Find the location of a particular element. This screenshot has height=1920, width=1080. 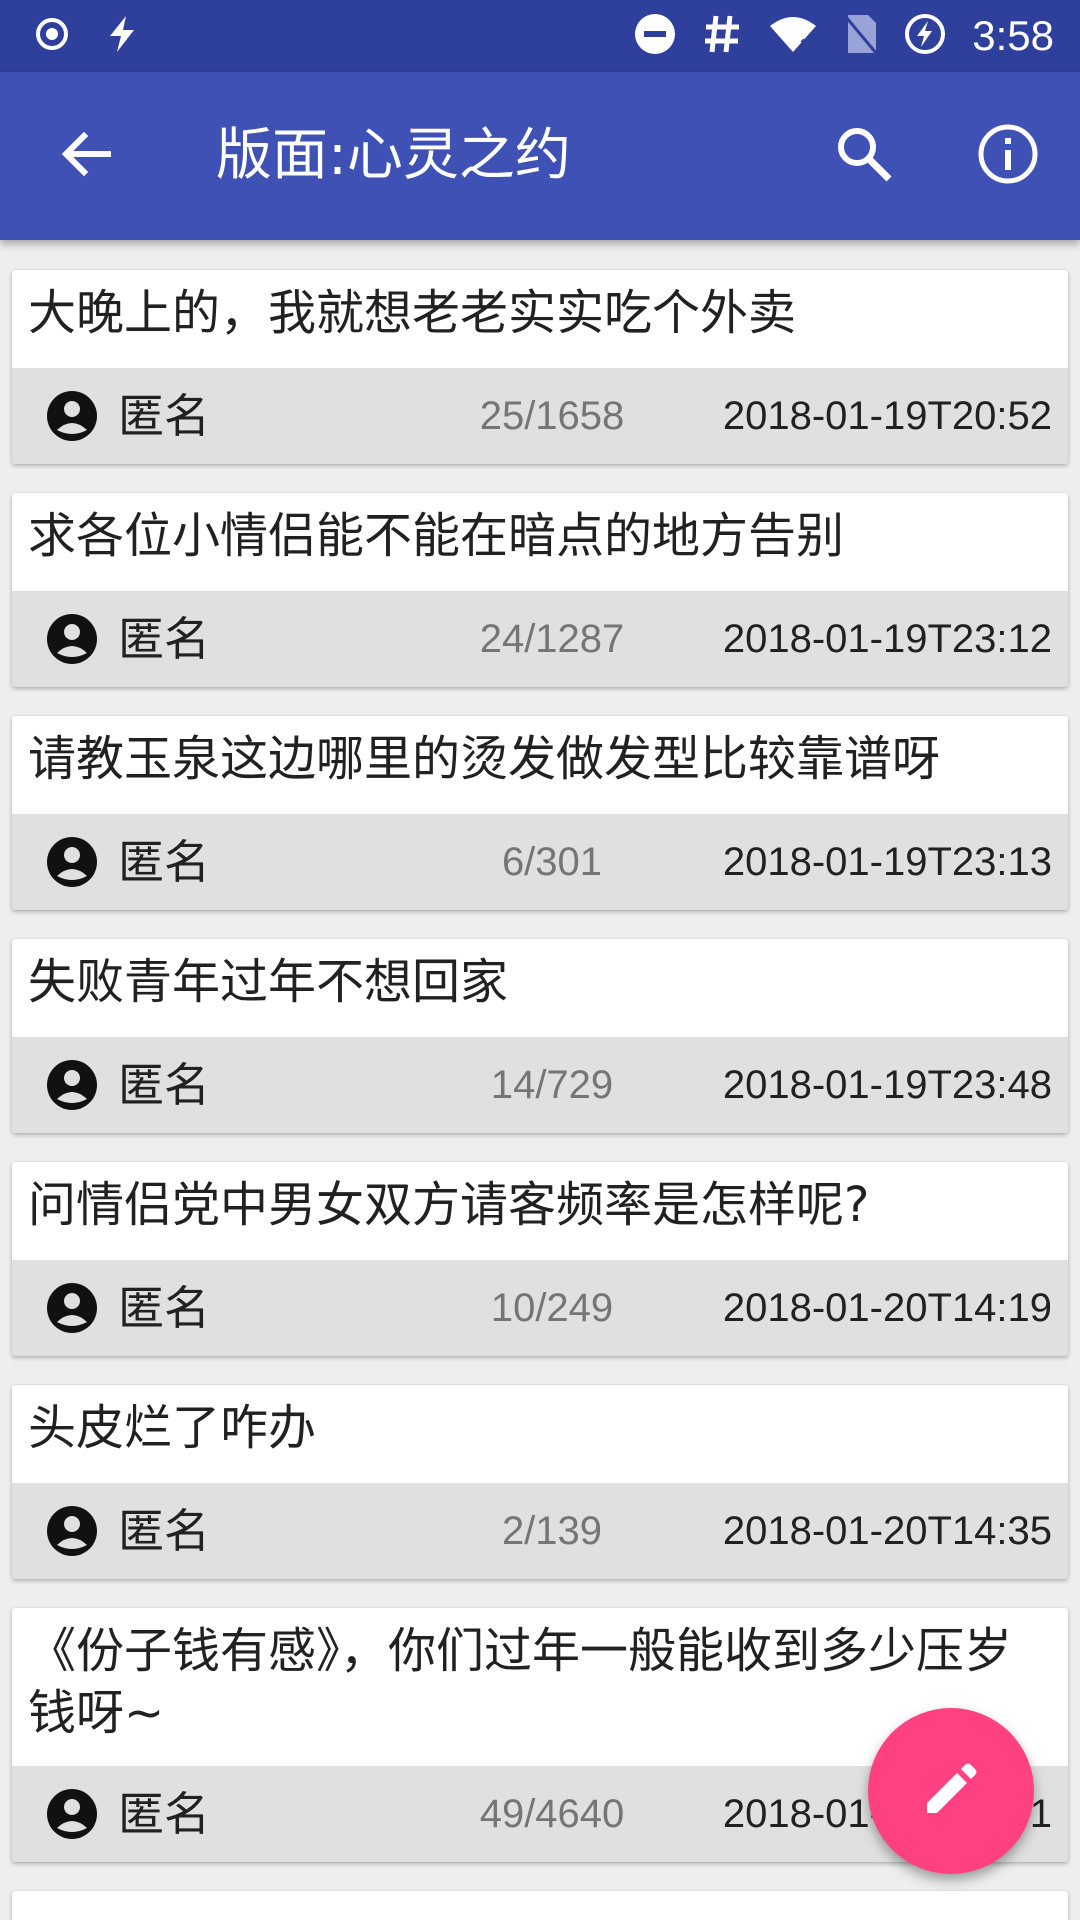

post-time: 2018-01-19T23:12 is located at coordinates (887, 639).